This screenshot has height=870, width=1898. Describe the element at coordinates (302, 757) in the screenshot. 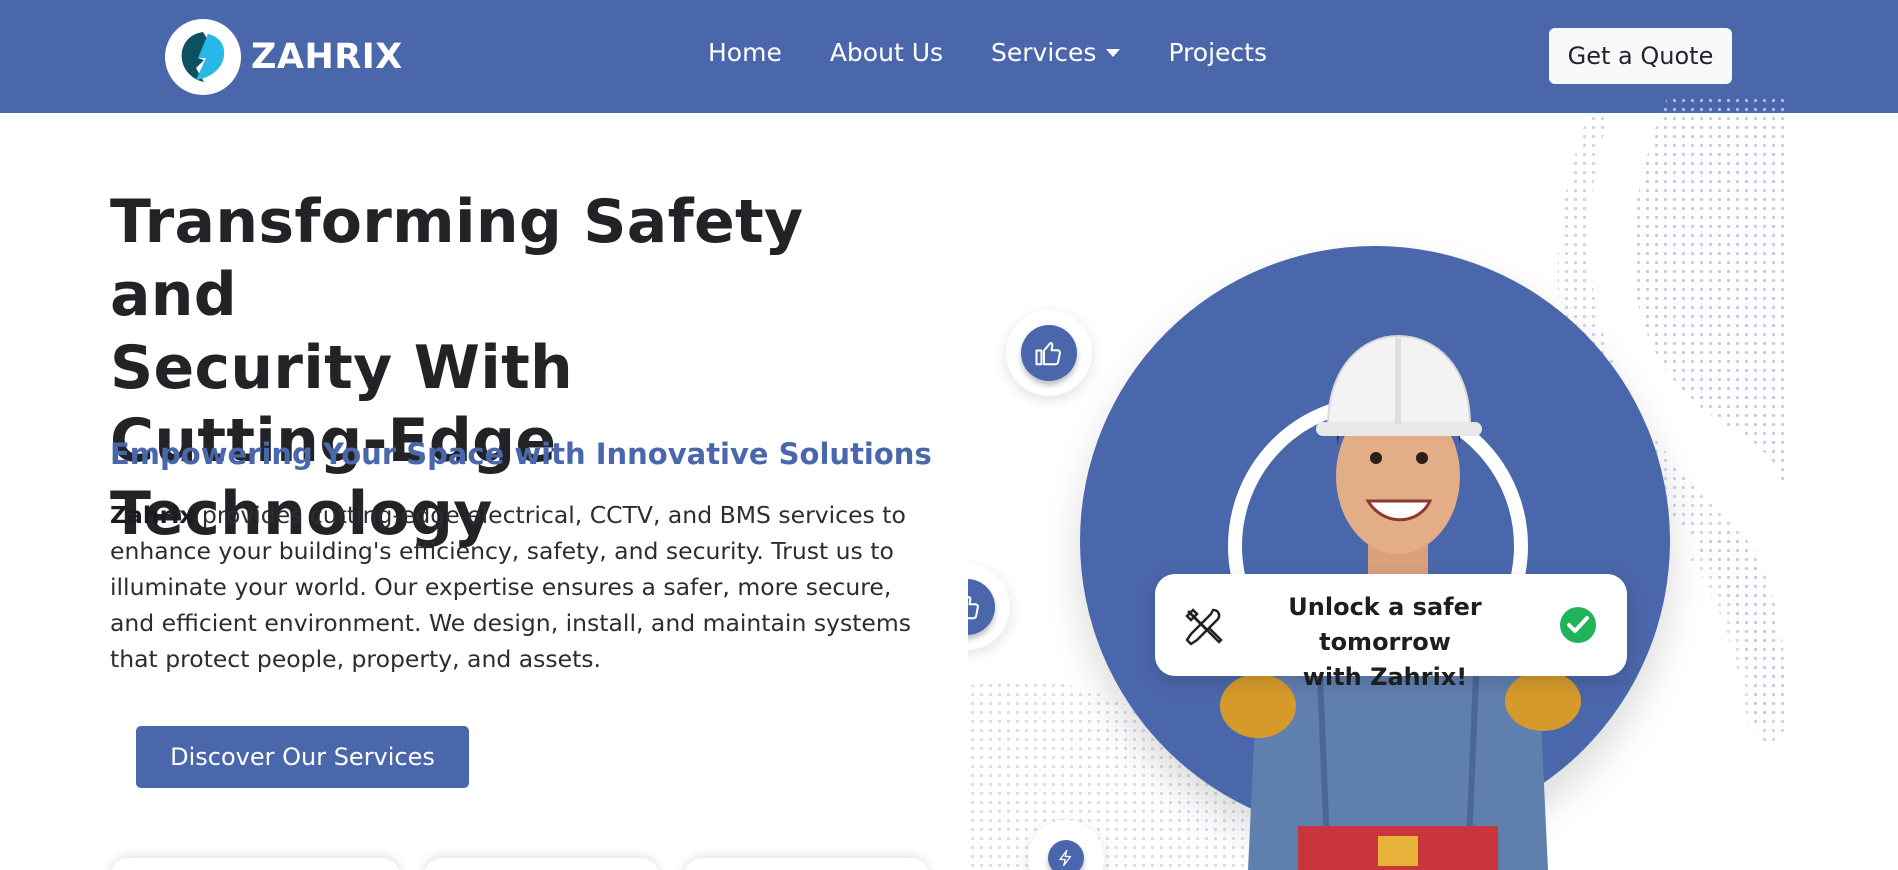

I see `discover-services-button: Discover Our Services` at that location.